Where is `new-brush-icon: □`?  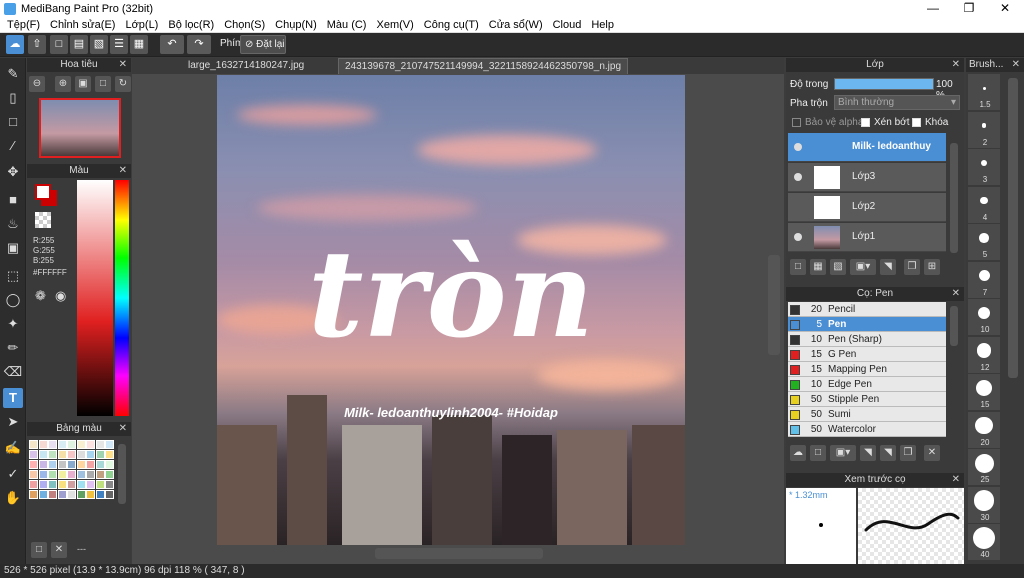 new-brush-icon: □ is located at coordinates (818, 453).